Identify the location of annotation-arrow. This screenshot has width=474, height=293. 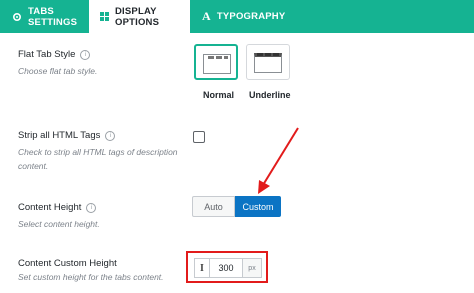
(278, 160).